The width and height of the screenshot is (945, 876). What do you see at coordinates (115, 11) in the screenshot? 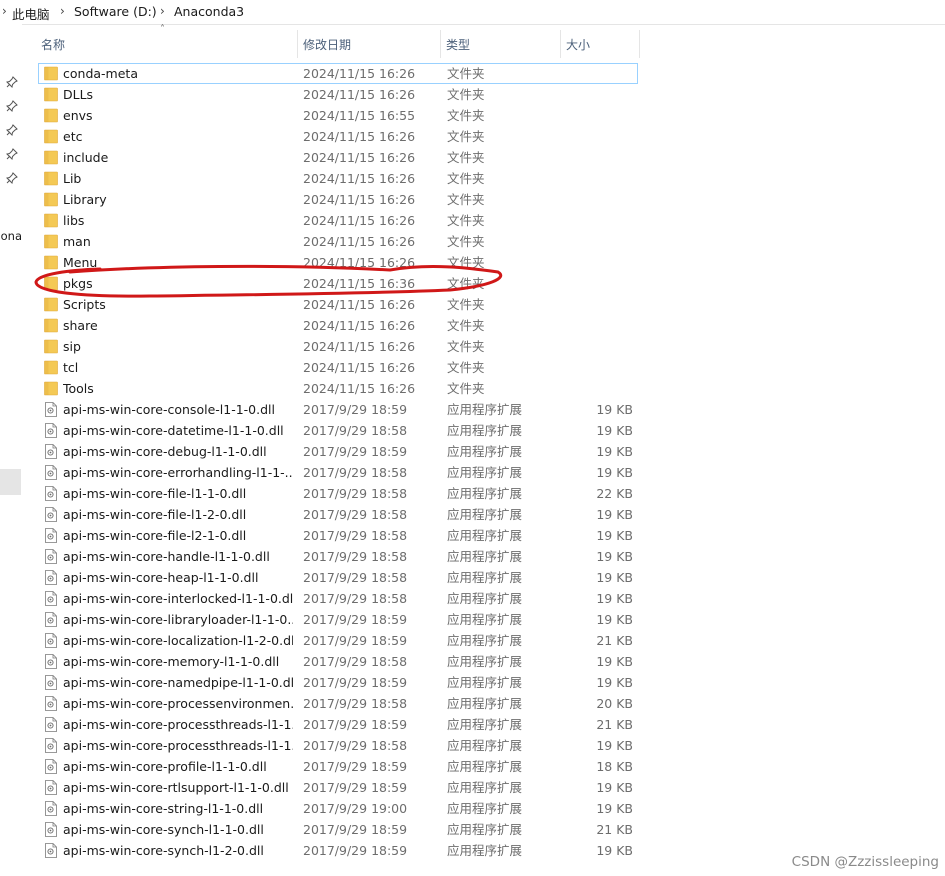
I see `breadcrumb-item-drive: Software (D:)` at bounding box center [115, 11].